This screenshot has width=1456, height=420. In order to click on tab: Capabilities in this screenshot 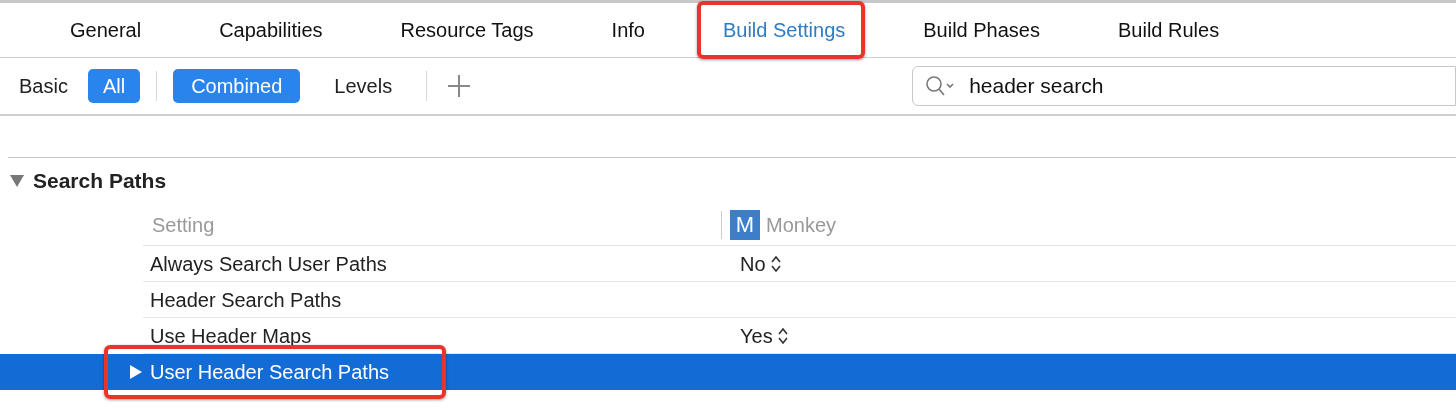, I will do `click(271, 30)`.